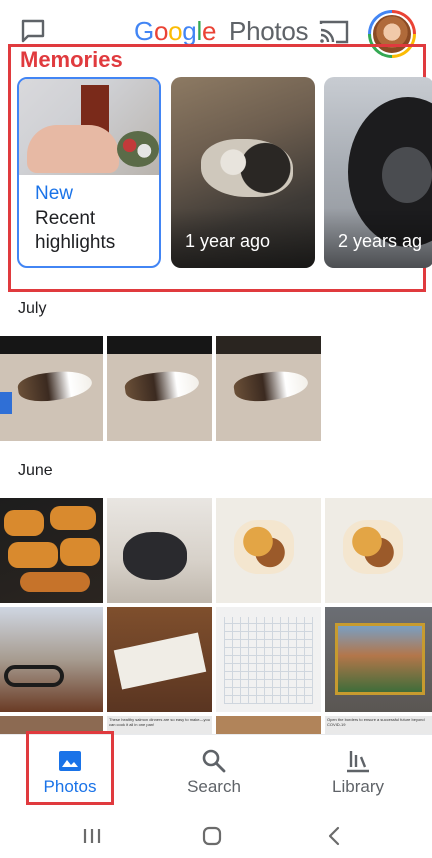 The height and width of the screenshot is (858, 432). Describe the element at coordinates (32, 308) in the screenshot. I see `section-header-july: July` at that location.